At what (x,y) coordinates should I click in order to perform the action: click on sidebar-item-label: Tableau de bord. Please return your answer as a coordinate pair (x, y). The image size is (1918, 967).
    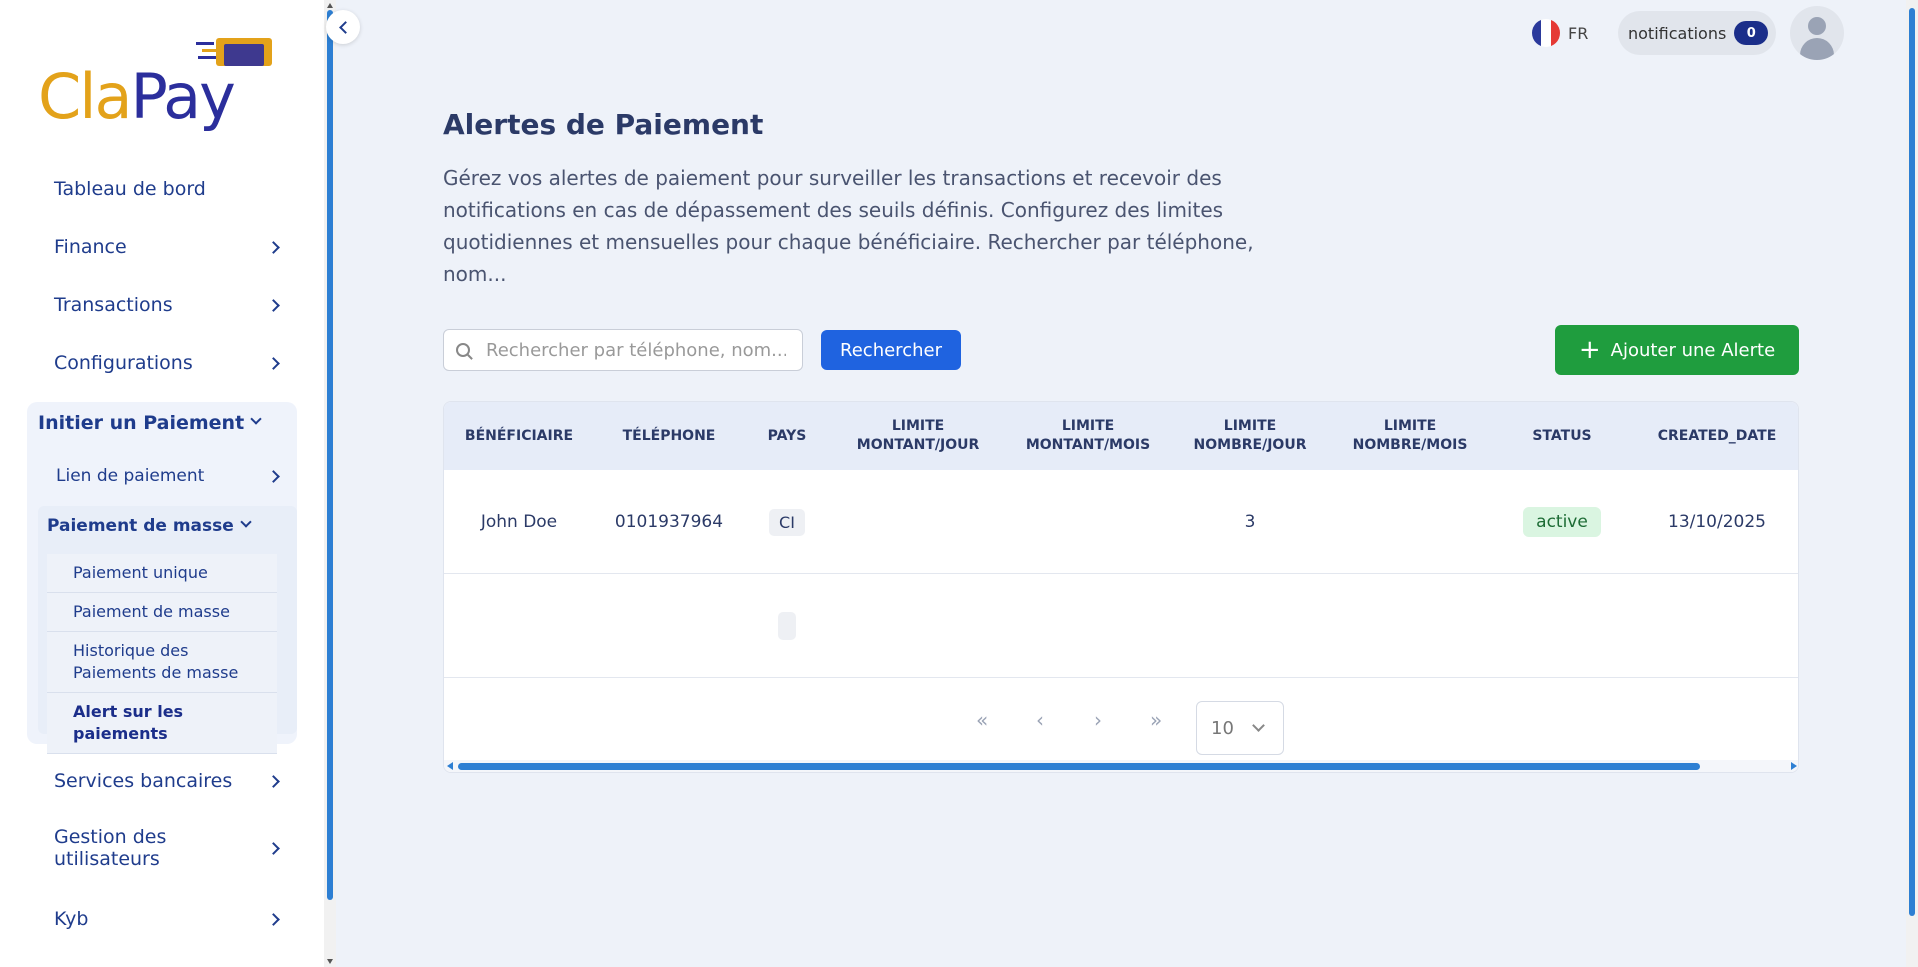
    Looking at the image, I should click on (130, 189).